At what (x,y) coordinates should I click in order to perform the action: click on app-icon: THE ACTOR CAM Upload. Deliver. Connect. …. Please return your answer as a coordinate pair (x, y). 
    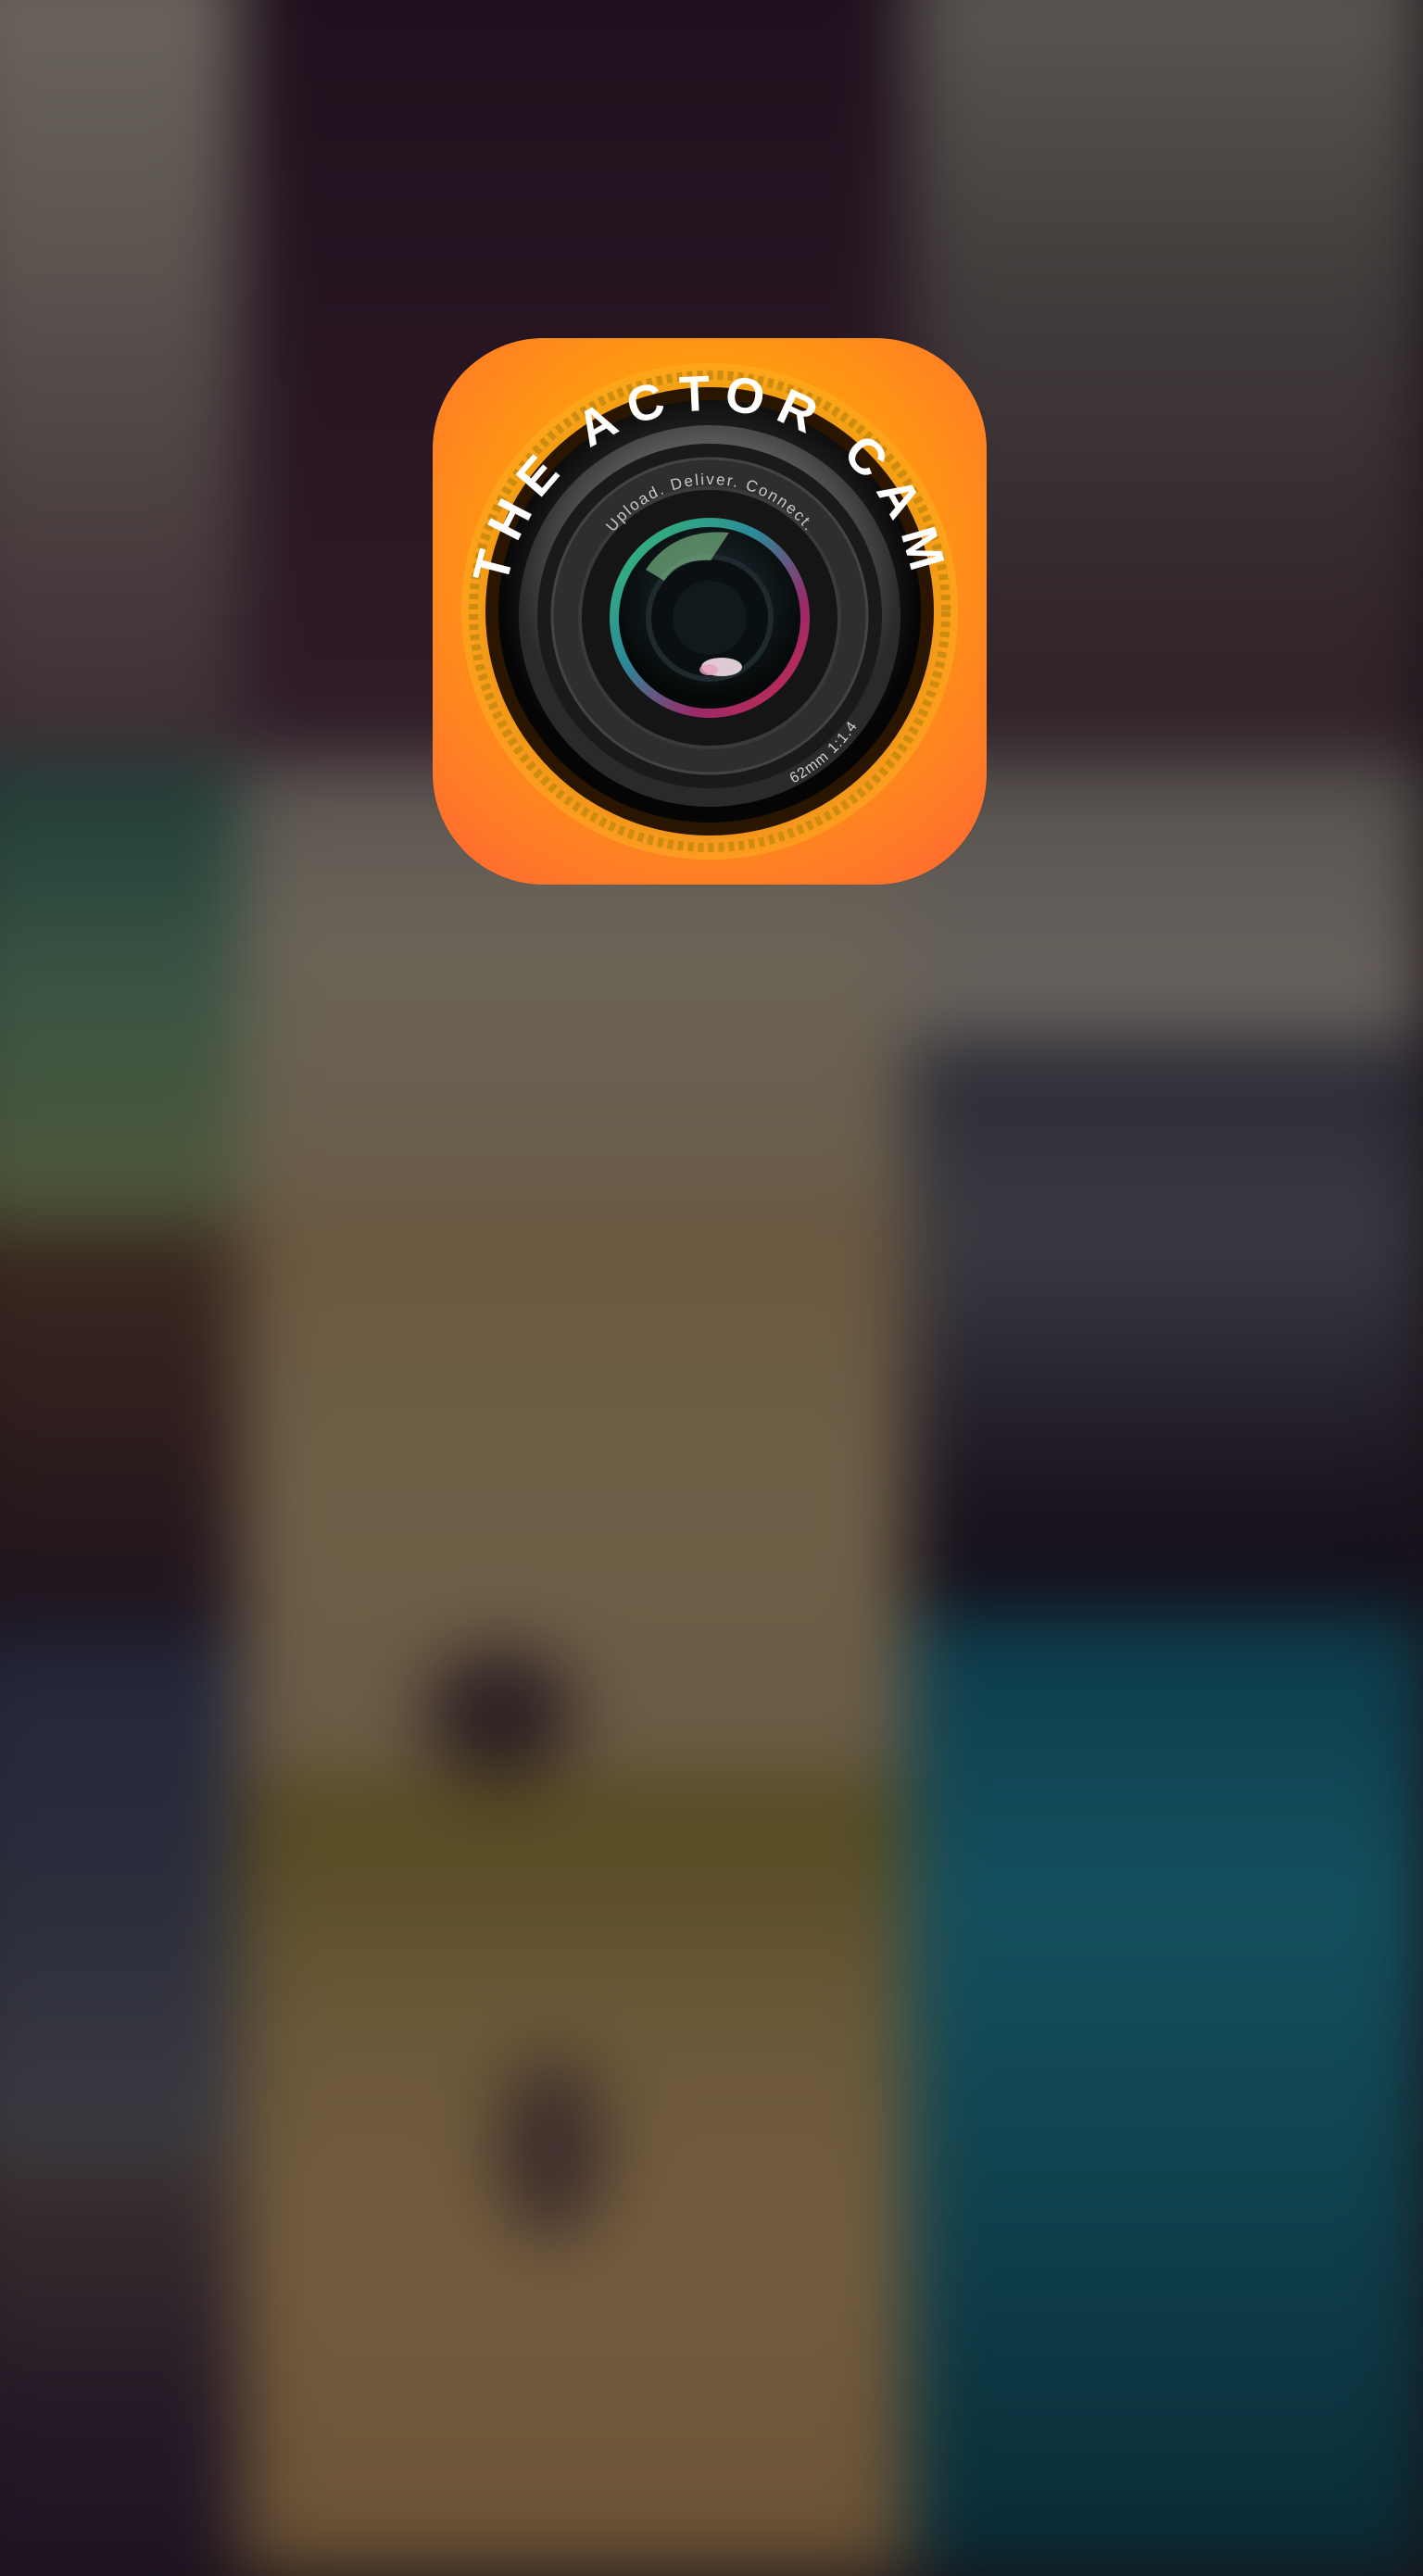
    Looking at the image, I should click on (710, 611).